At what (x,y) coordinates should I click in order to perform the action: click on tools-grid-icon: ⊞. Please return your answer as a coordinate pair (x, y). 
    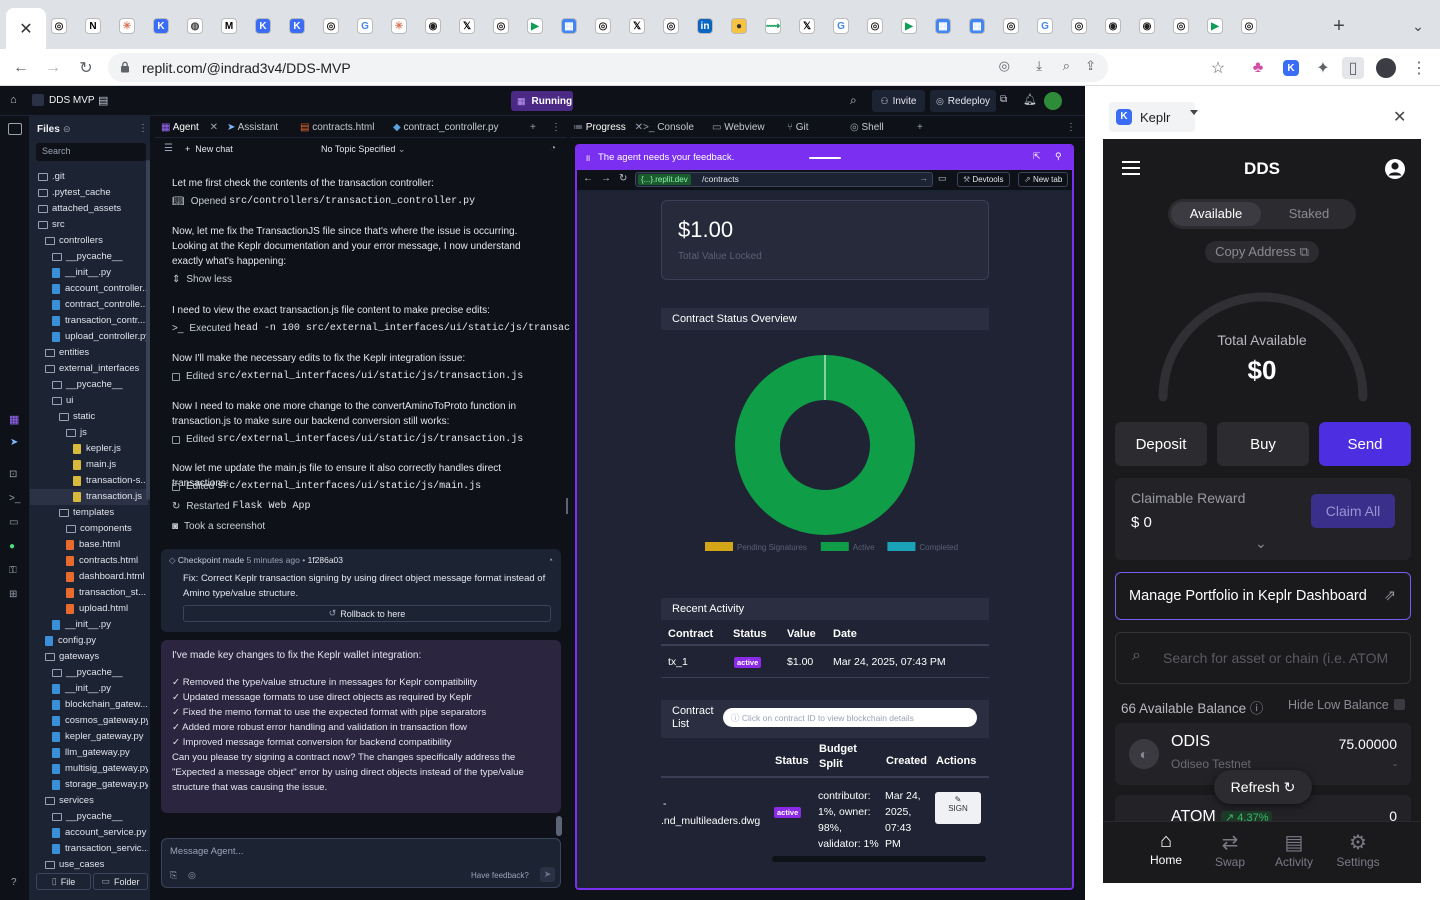
    Looking at the image, I should click on (13, 594).